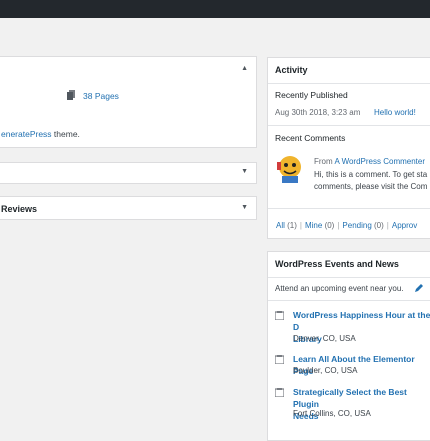 The height and width of the screenshot is (441, 430). I want to click on activity-header: Activity, so click(349, 71).